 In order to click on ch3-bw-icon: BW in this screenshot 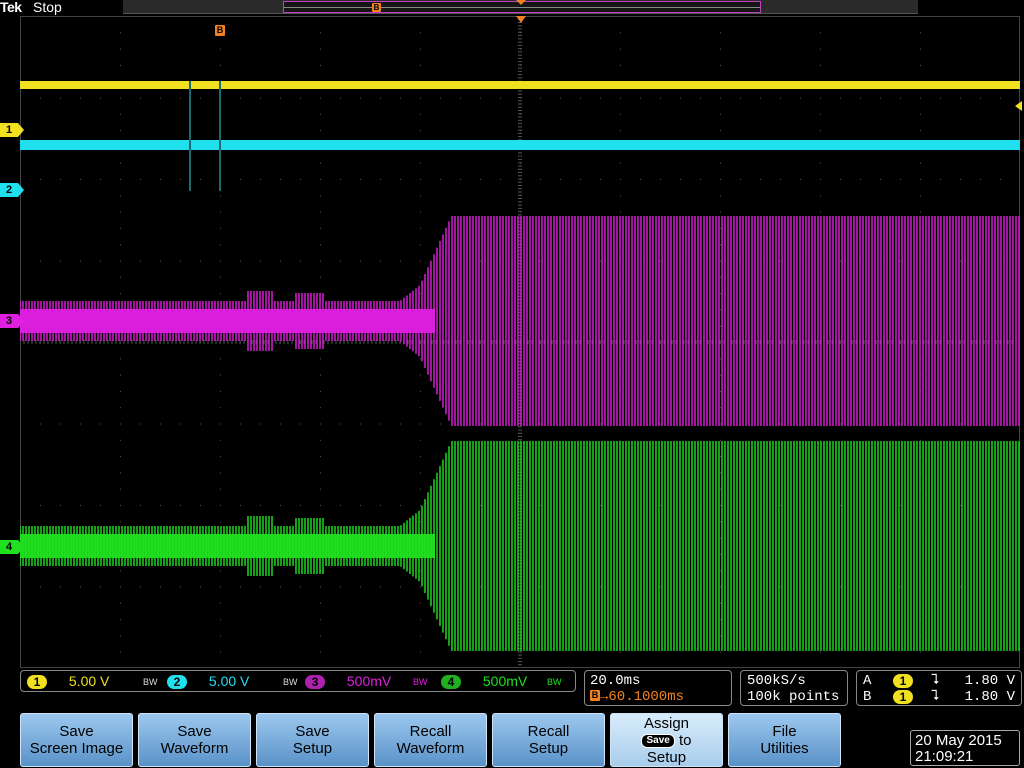, I will do `click(420, 682)`.